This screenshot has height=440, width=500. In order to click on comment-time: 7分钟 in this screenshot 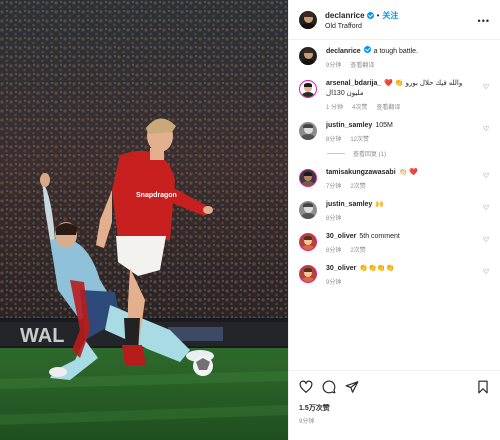, I will do `click(334, 187)`.